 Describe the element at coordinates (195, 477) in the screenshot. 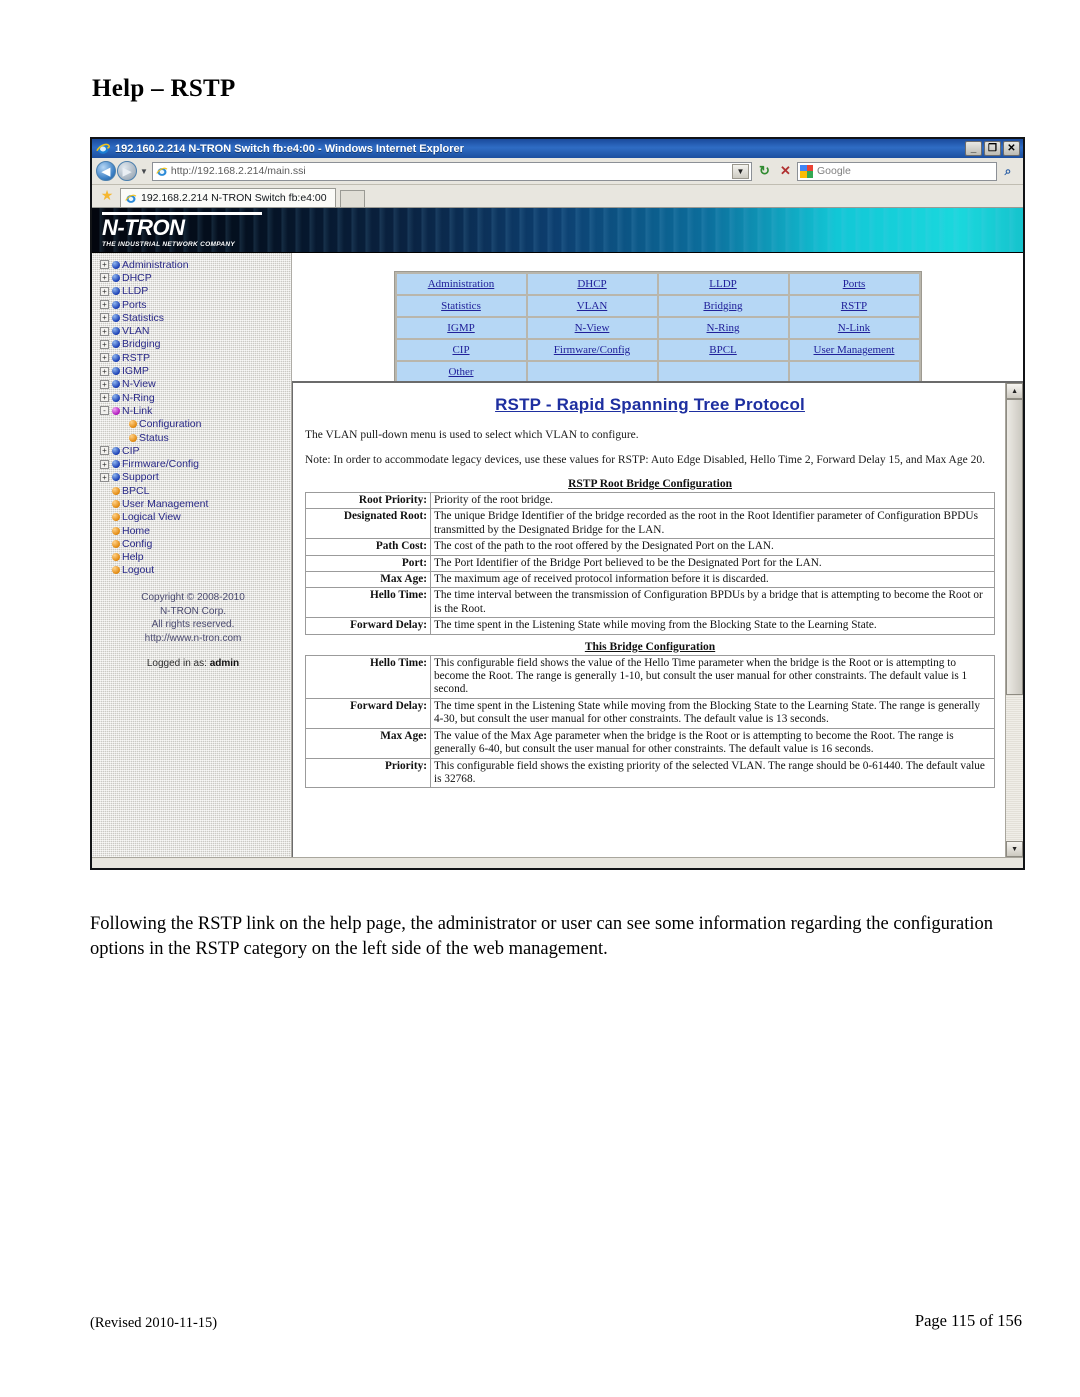

I see `sidebar-item-support: + Support` at that location.